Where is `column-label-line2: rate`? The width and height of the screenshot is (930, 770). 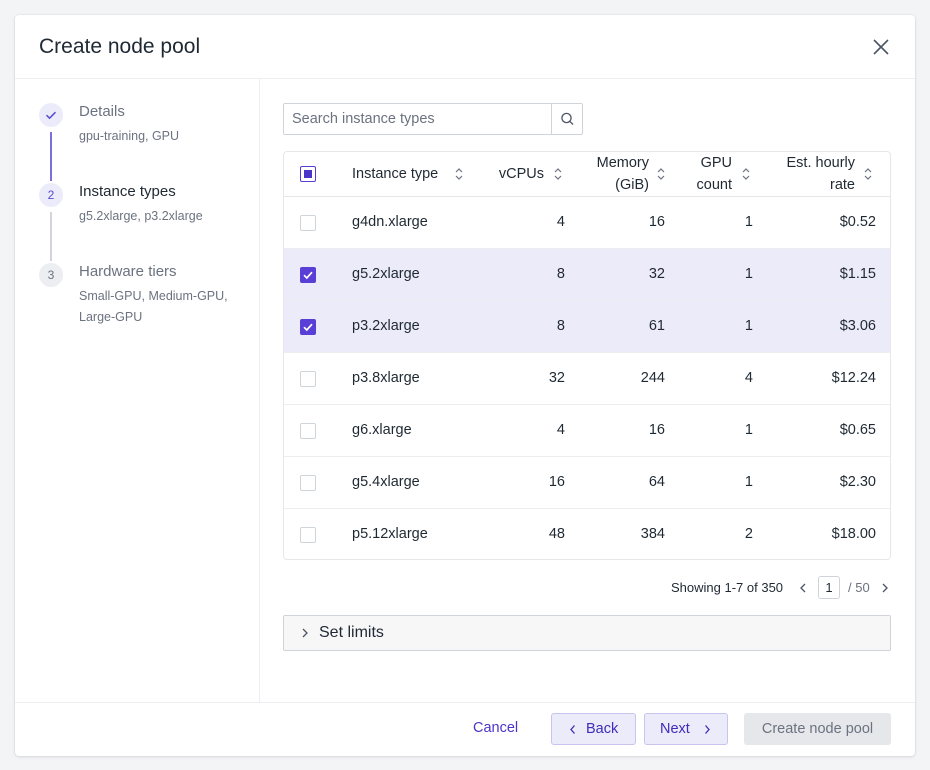 column-label-line2: rate is located at coordinates (842, 185).